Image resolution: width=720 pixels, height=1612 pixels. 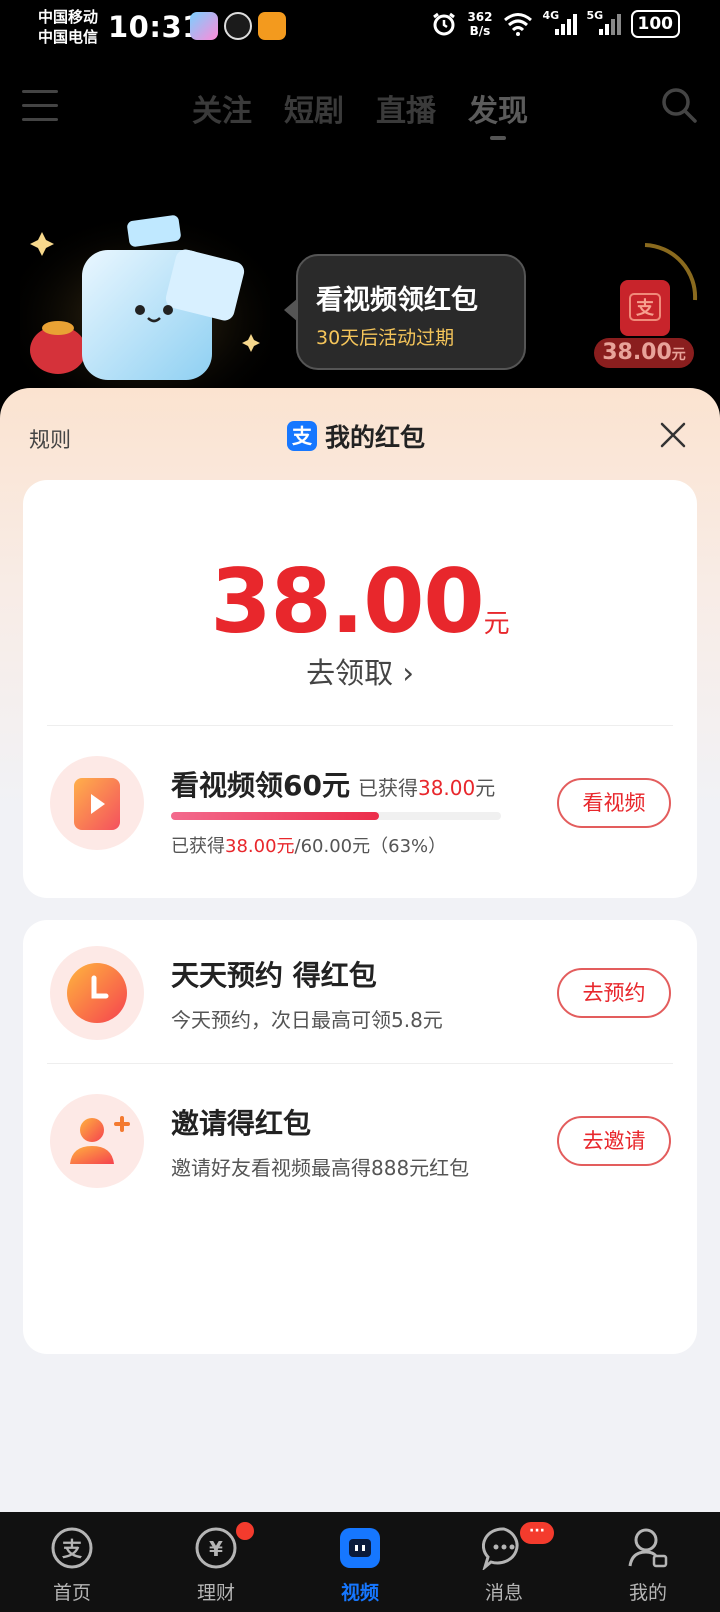 What do you see at coordinates (307, 1020) in the screenshot?
I see `task-desc: 今天预约，次日最高可领5.8元` at bounding box center [307, 1020].